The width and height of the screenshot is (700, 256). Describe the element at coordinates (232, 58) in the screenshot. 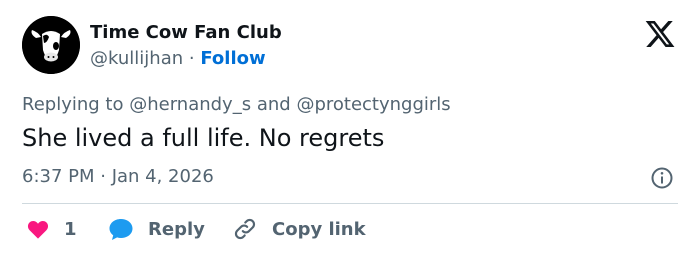

I see `follow-button: Follow` at that location.